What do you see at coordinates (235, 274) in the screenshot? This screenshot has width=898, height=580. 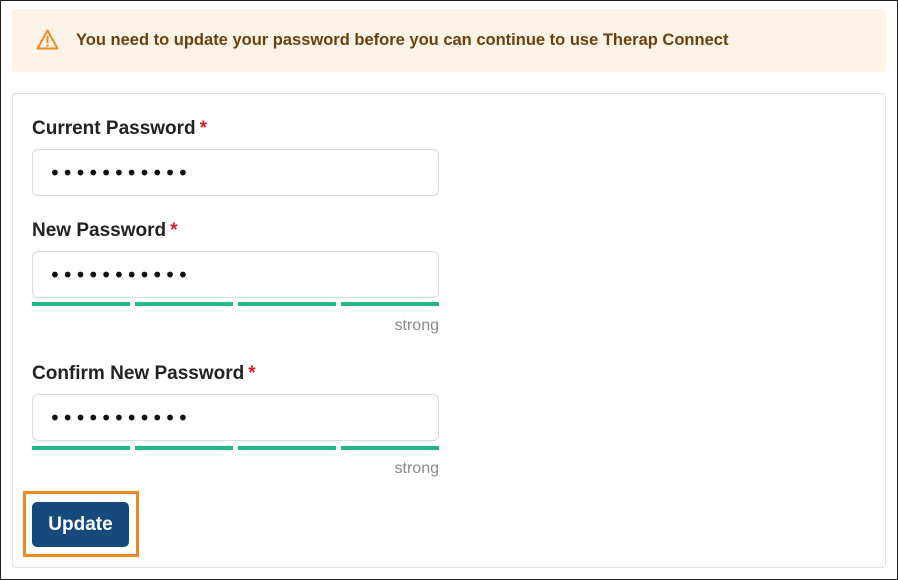 I see `new-password-field: •••••••••••` at bounding box center [235, 274].